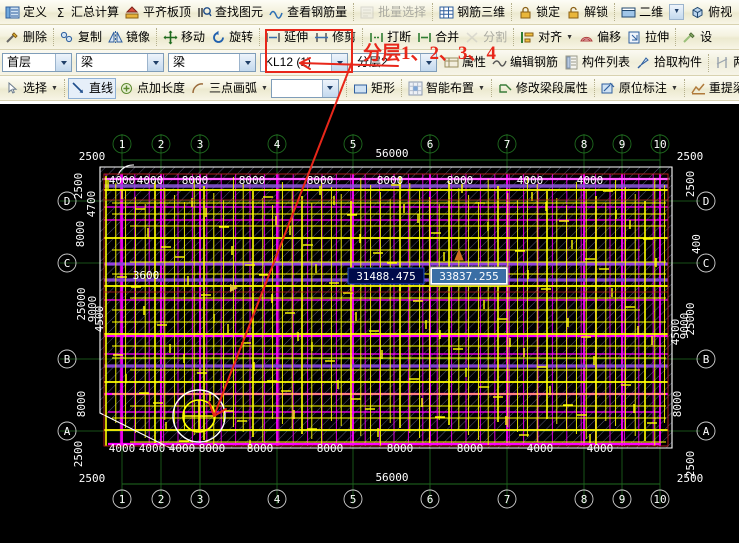  I want to click on edit-align: 对齐 ▼, so click(546, 37).